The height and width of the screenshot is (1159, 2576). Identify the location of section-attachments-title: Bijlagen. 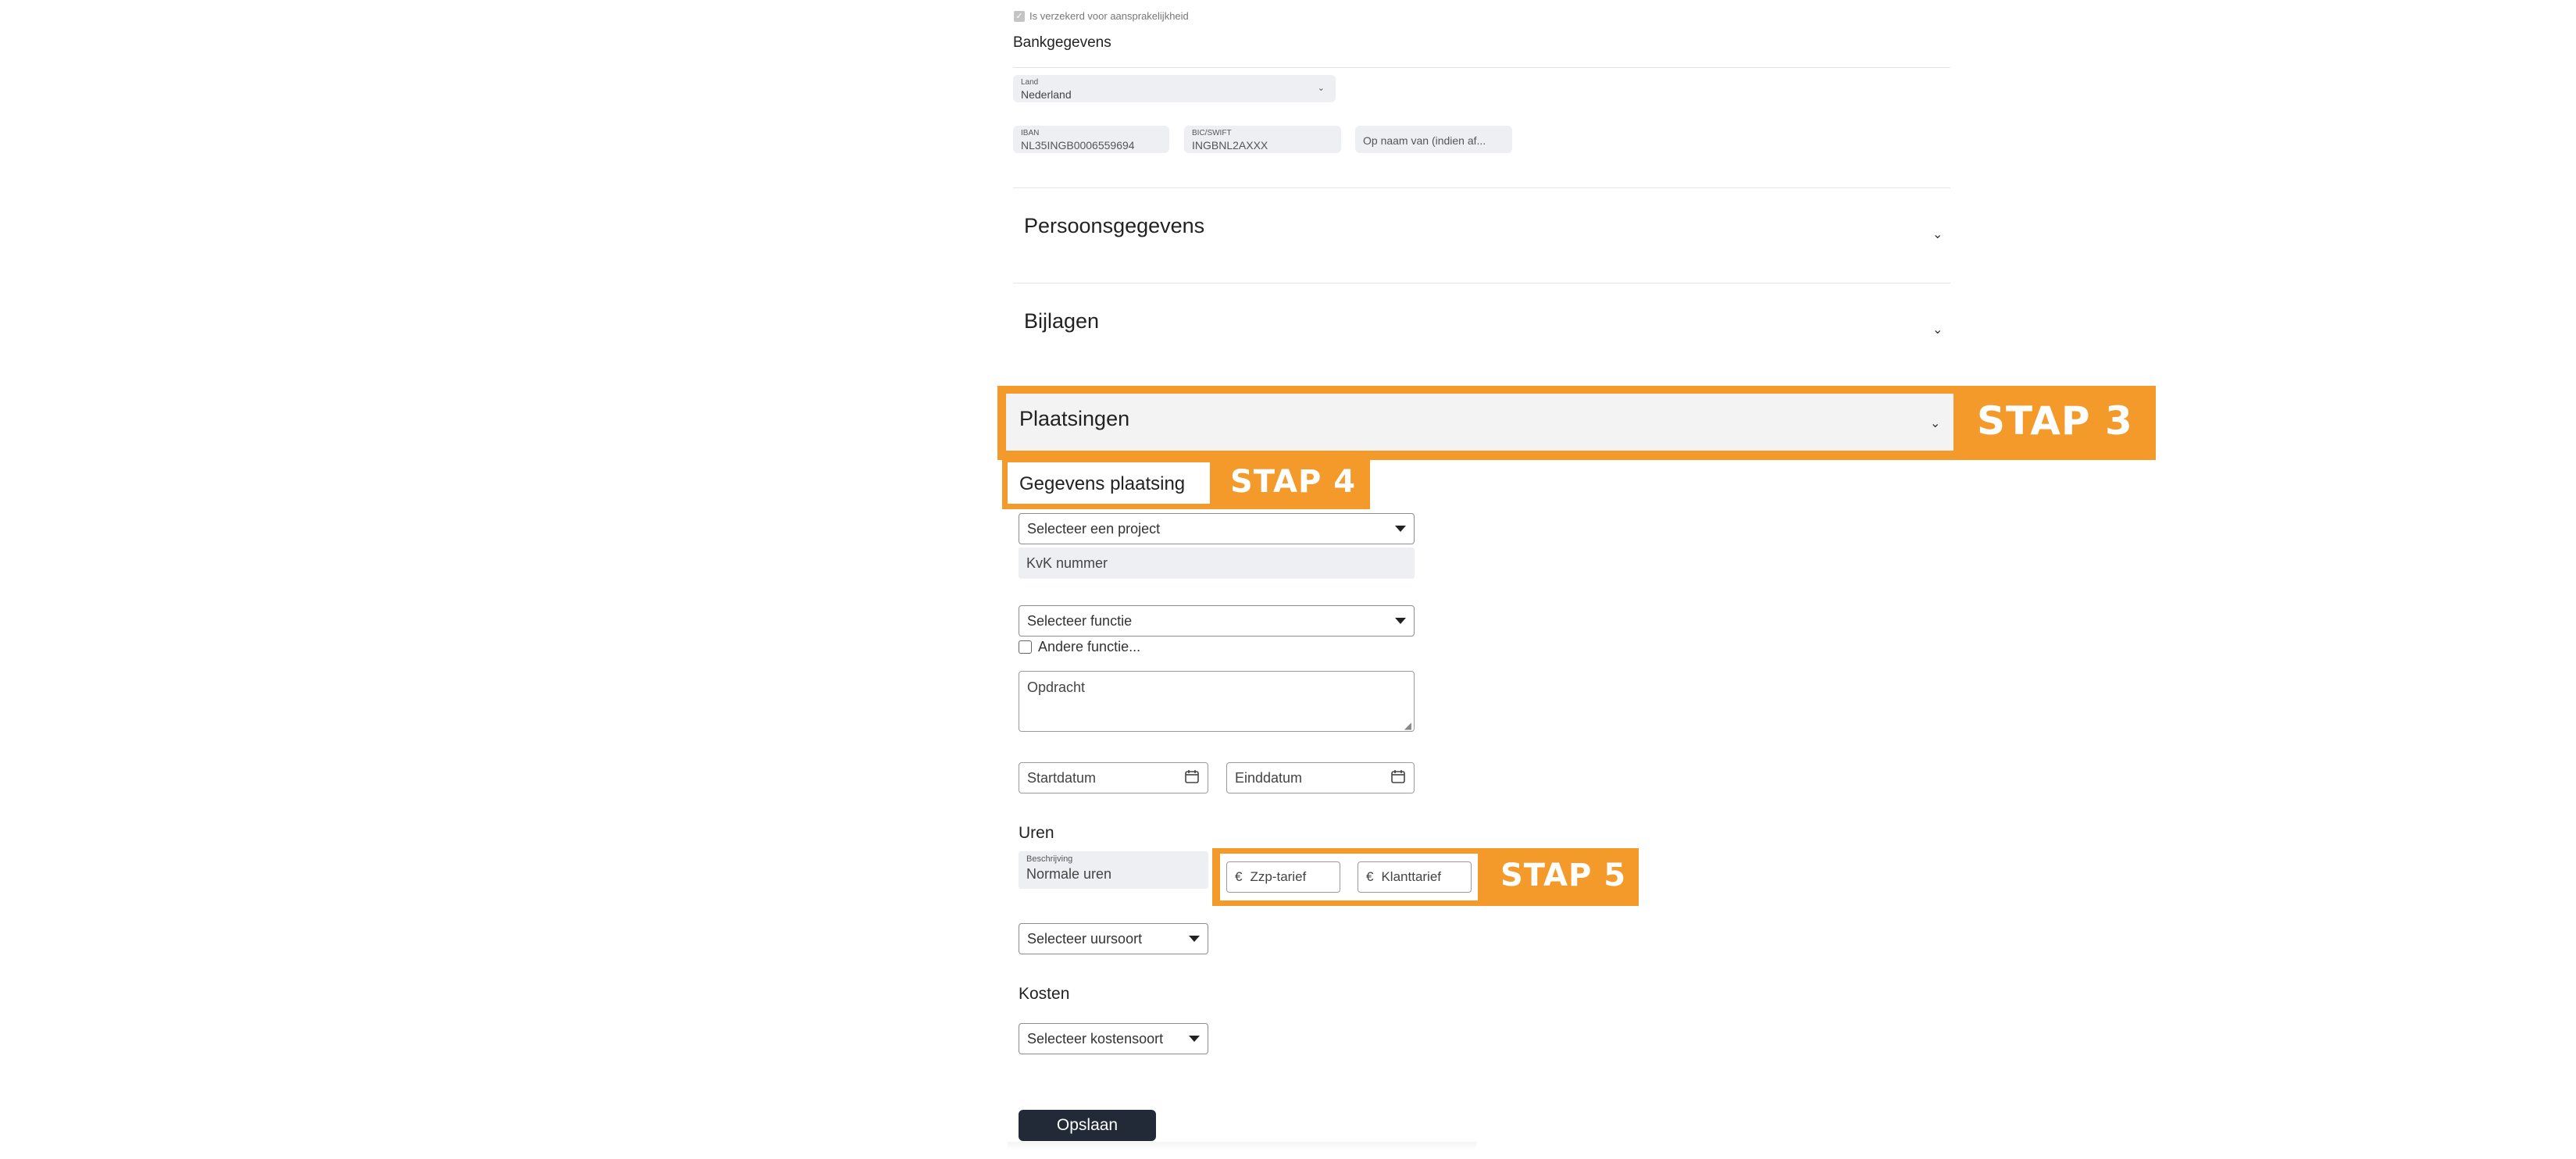
(1062, 321).